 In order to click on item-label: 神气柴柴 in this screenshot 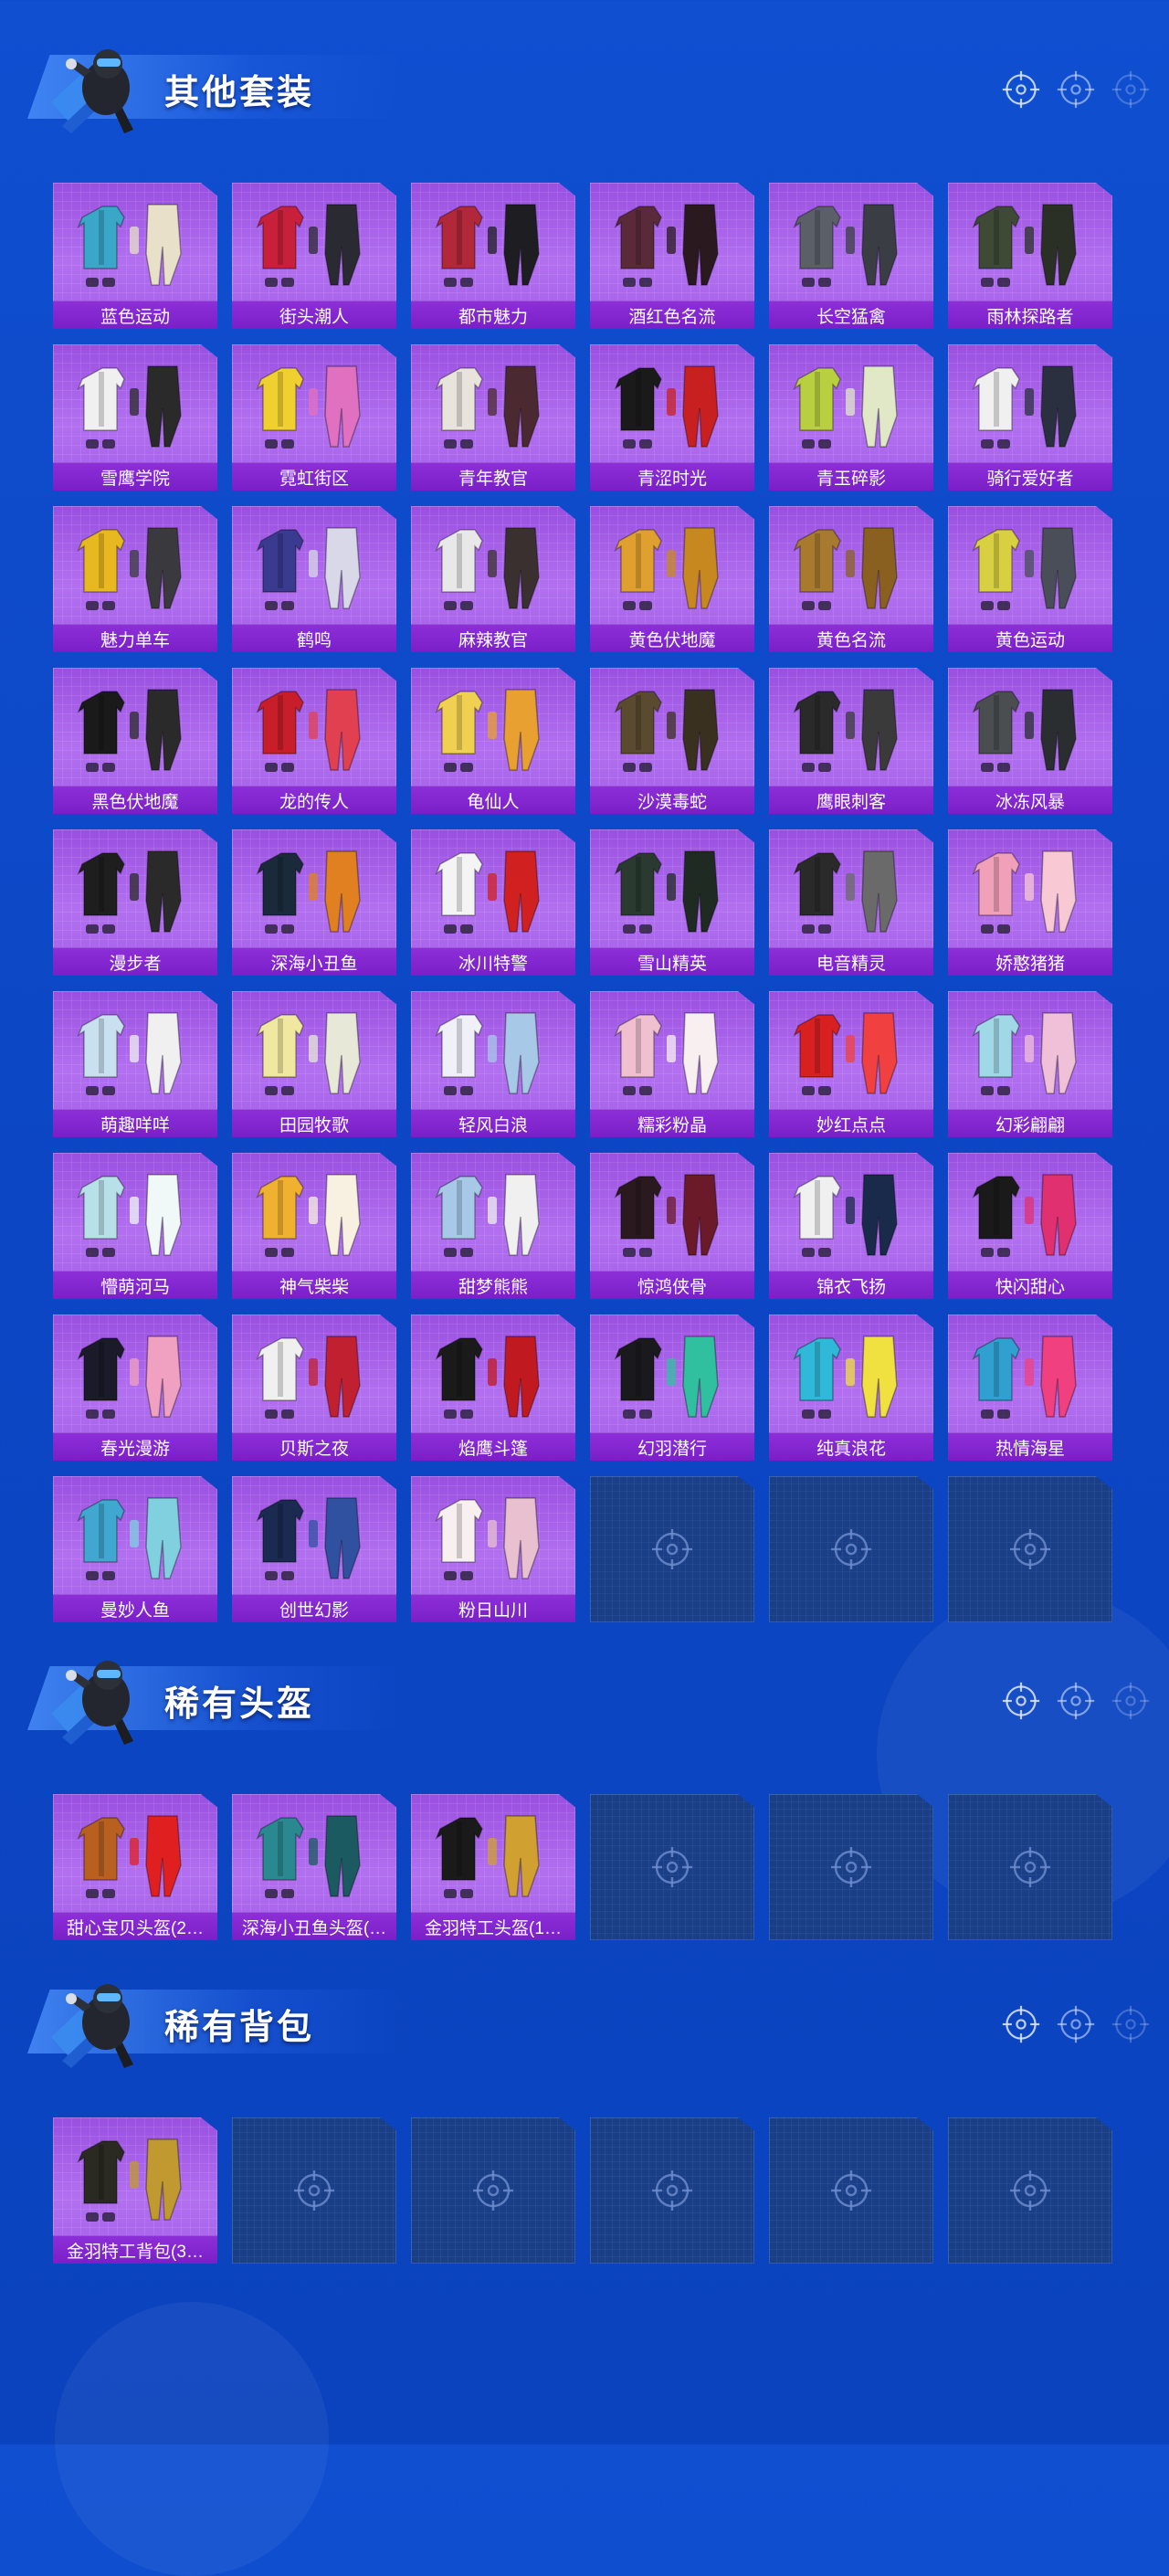, I will do `click(314, 1287)`.